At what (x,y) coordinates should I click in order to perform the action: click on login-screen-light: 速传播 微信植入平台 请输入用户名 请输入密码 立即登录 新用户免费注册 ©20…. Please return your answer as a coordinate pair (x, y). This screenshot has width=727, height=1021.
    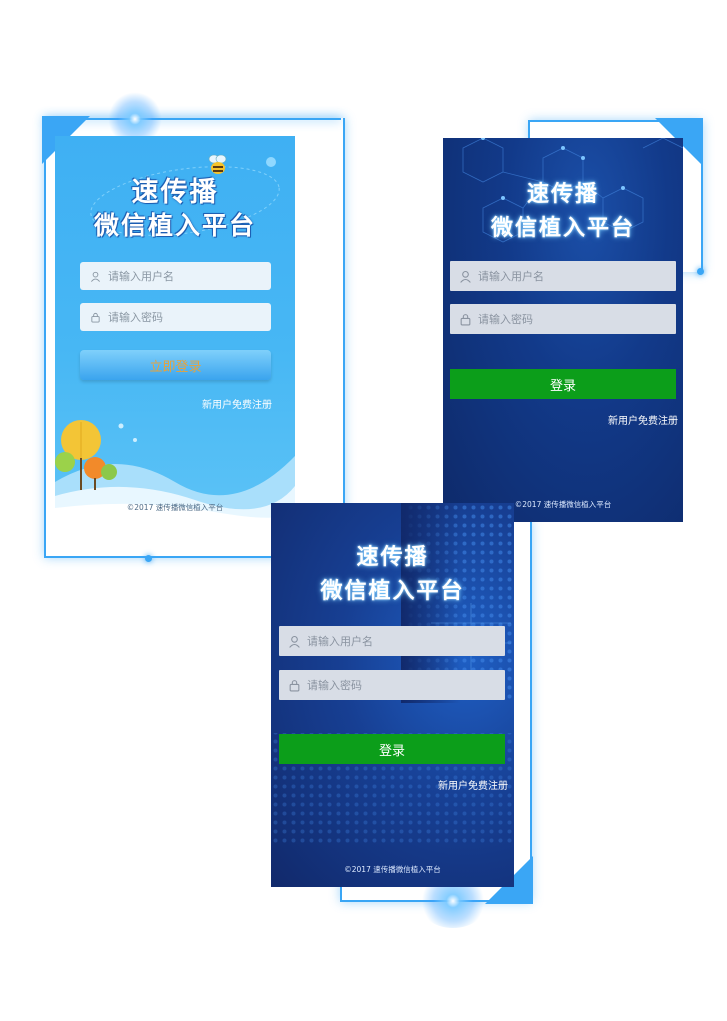
    Looking at the image, I should click on (175, 329).